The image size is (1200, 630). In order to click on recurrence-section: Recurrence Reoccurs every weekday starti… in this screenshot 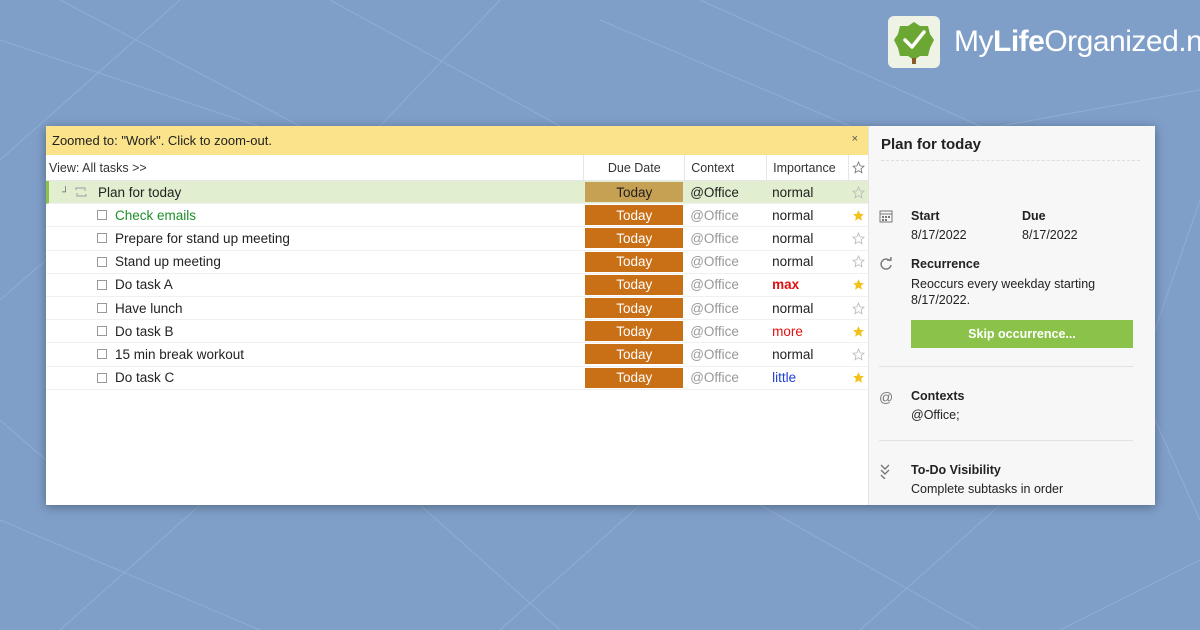, I will do `click(1006, 282)`.